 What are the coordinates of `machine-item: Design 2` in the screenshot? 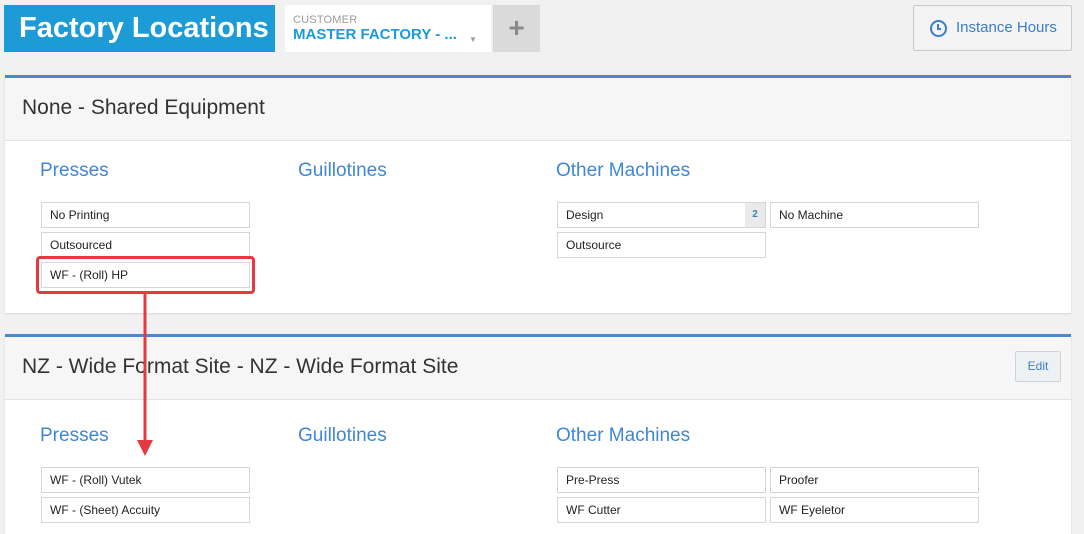 It's located at (661, 215).